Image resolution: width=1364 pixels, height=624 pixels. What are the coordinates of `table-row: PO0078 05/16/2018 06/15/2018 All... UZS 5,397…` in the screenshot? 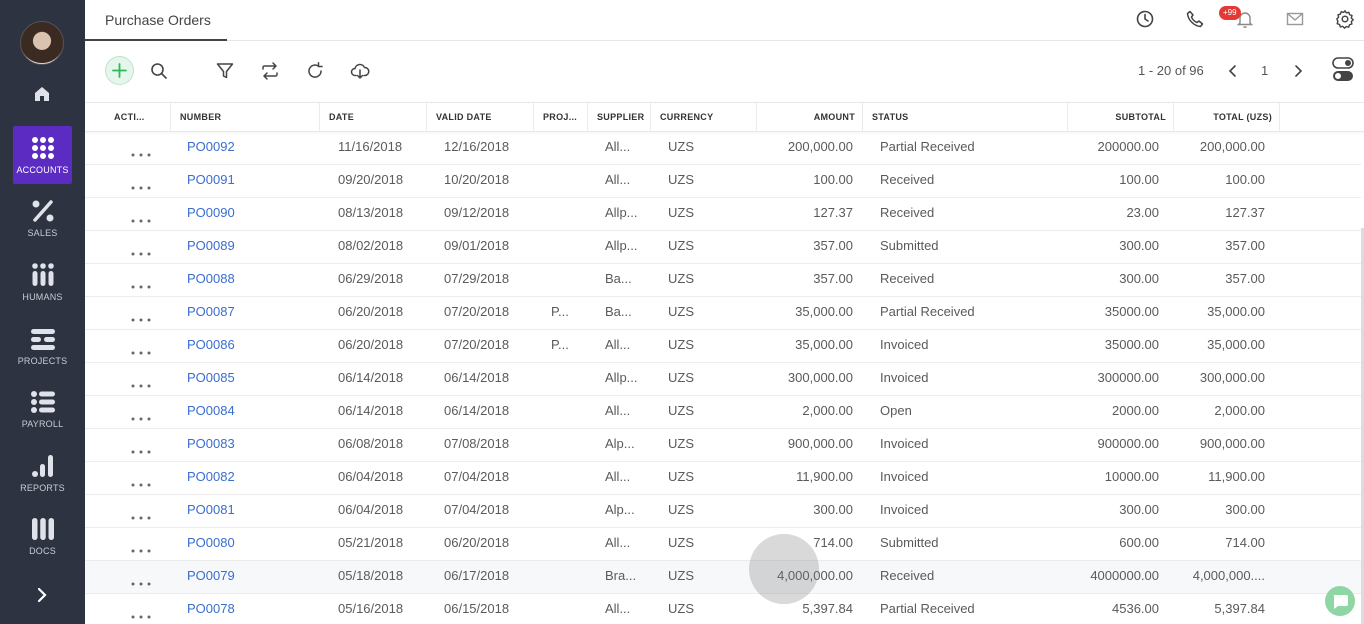 It's located at (723, 609).